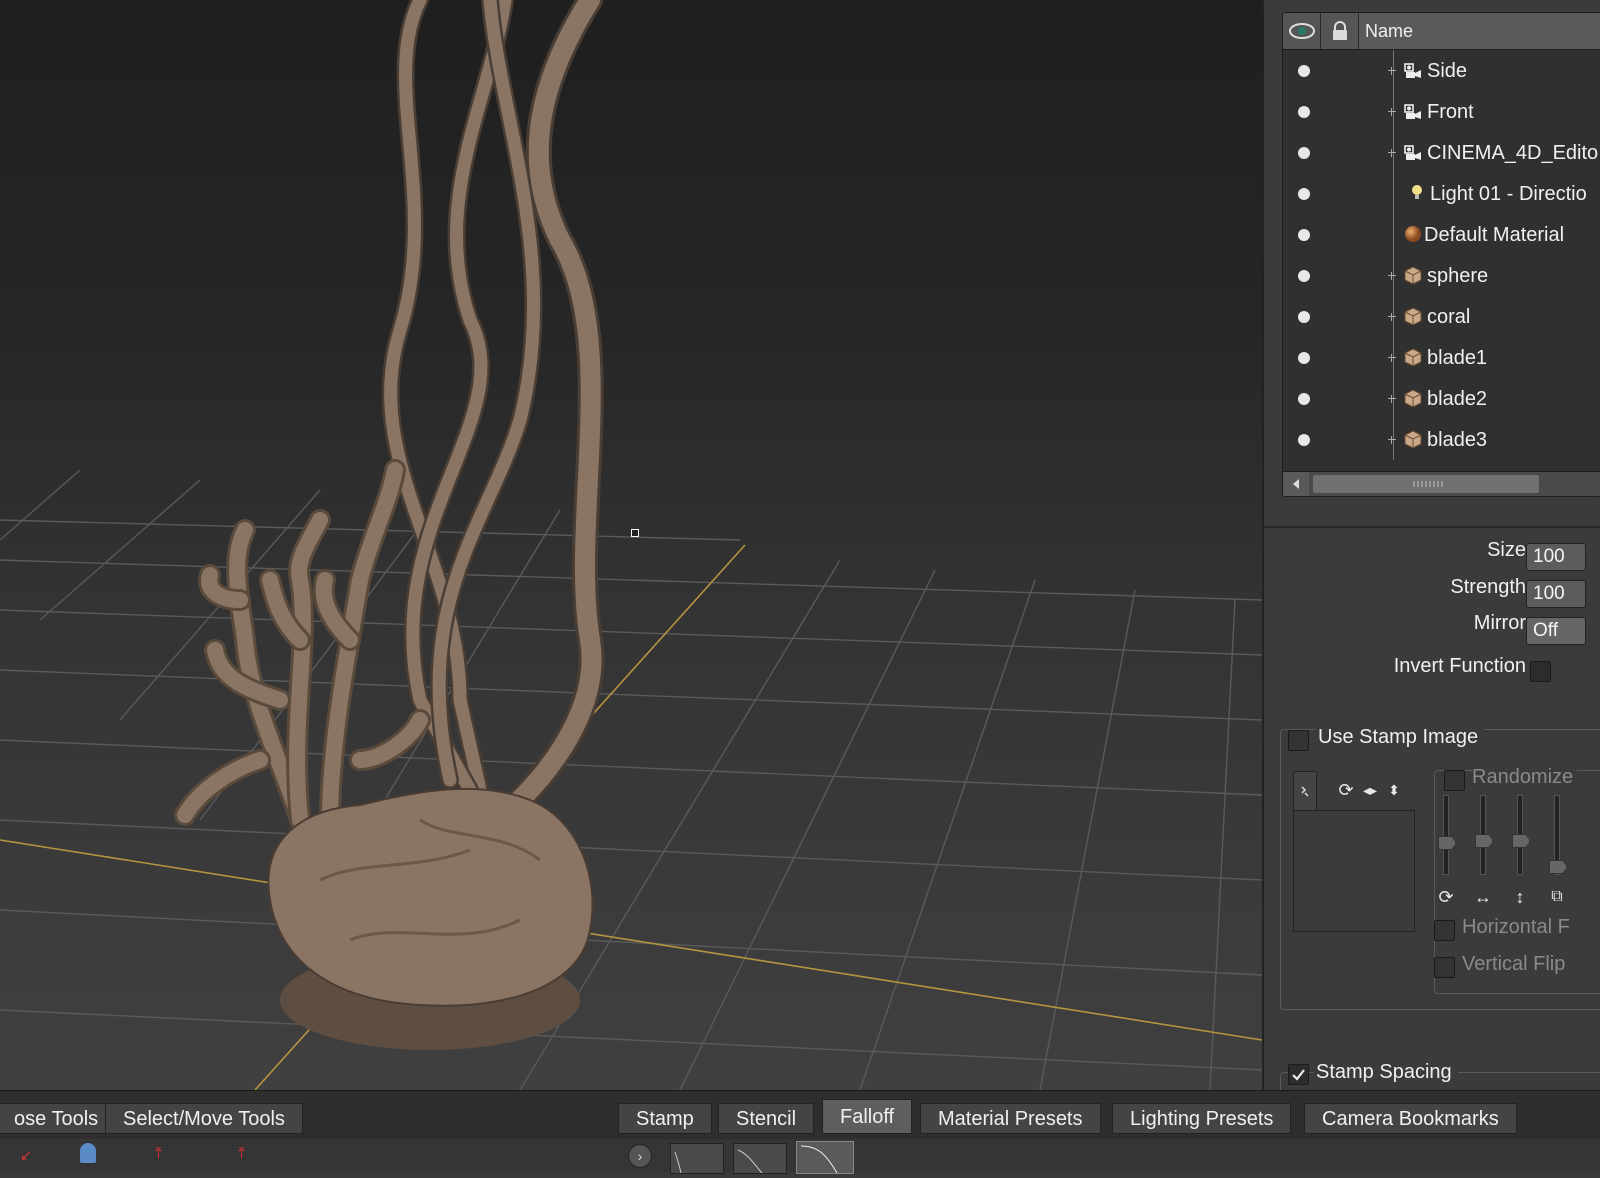 This screenshot has height=1178, width=1600. Describe the element at coordinates (158, 1154) in the screenshot. I see `move-tool-icon: ⤒` at that location.